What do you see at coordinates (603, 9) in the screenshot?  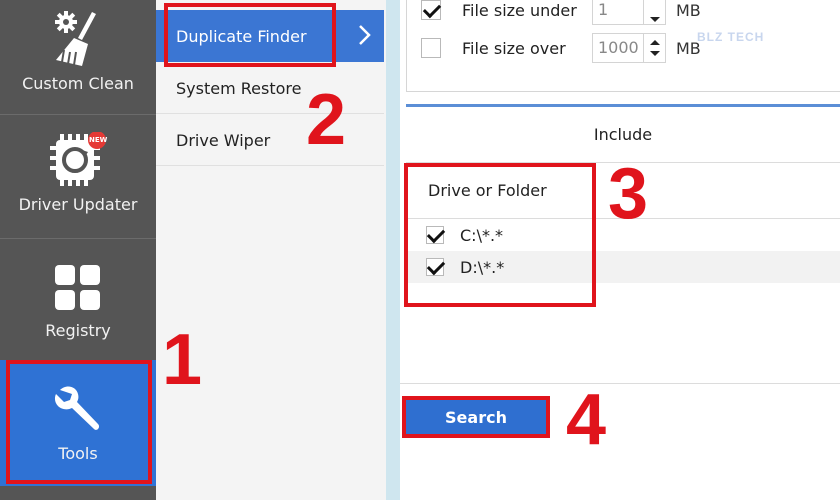 I see `size-under-value: 1` at bounding box center [603, 9].